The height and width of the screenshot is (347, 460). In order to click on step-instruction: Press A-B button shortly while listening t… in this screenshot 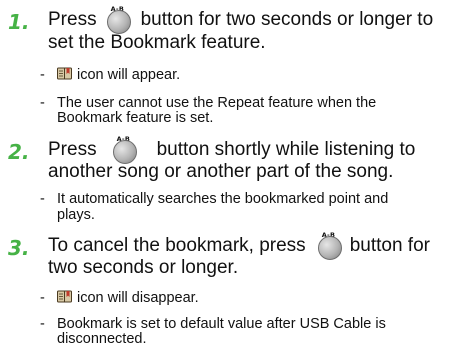, I will do `click(232, 149)`.